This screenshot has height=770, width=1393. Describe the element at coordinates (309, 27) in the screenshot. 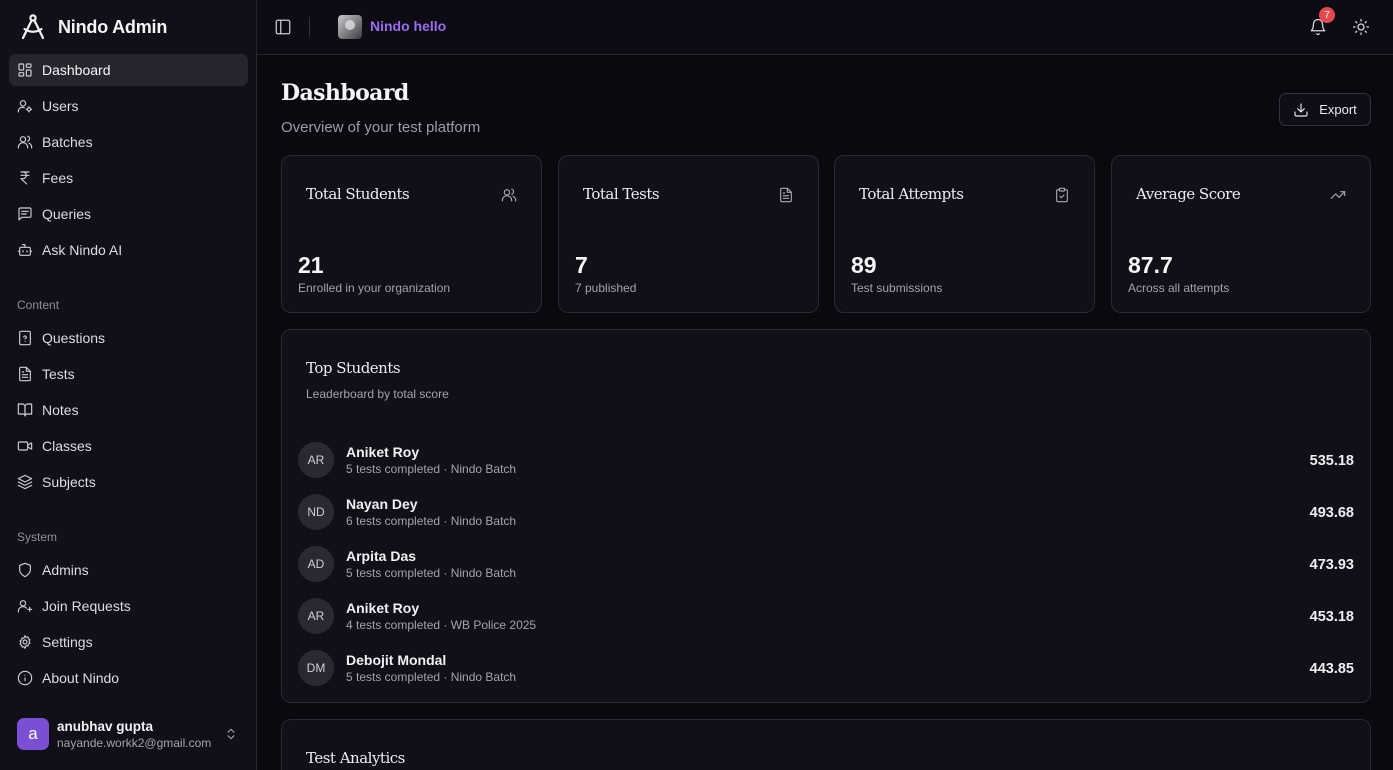

I see `divider` at that location.